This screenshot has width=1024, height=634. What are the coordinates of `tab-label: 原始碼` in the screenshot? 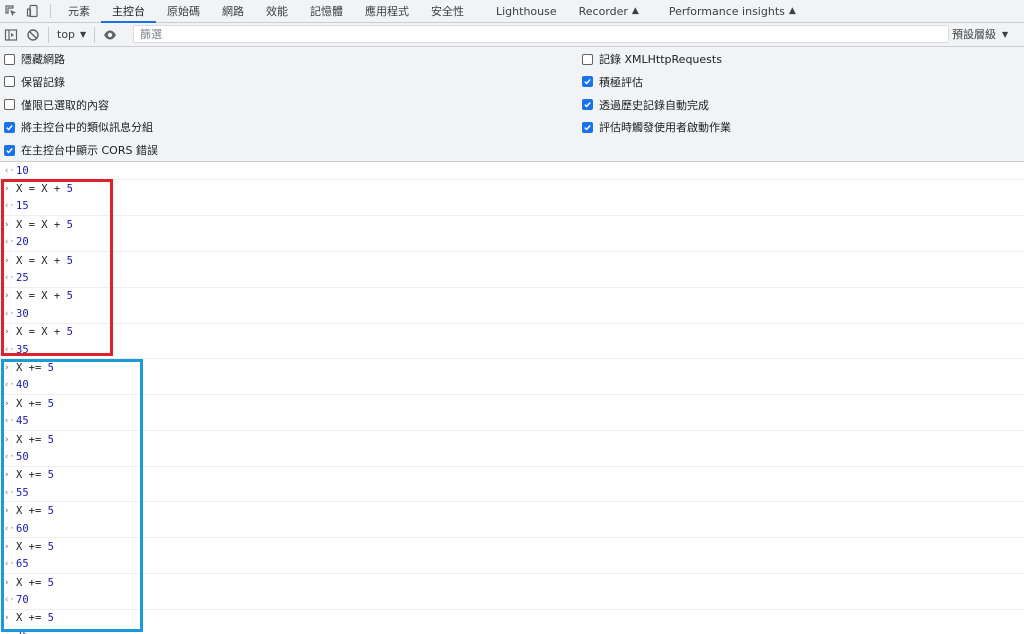 It's located at (183, 11).